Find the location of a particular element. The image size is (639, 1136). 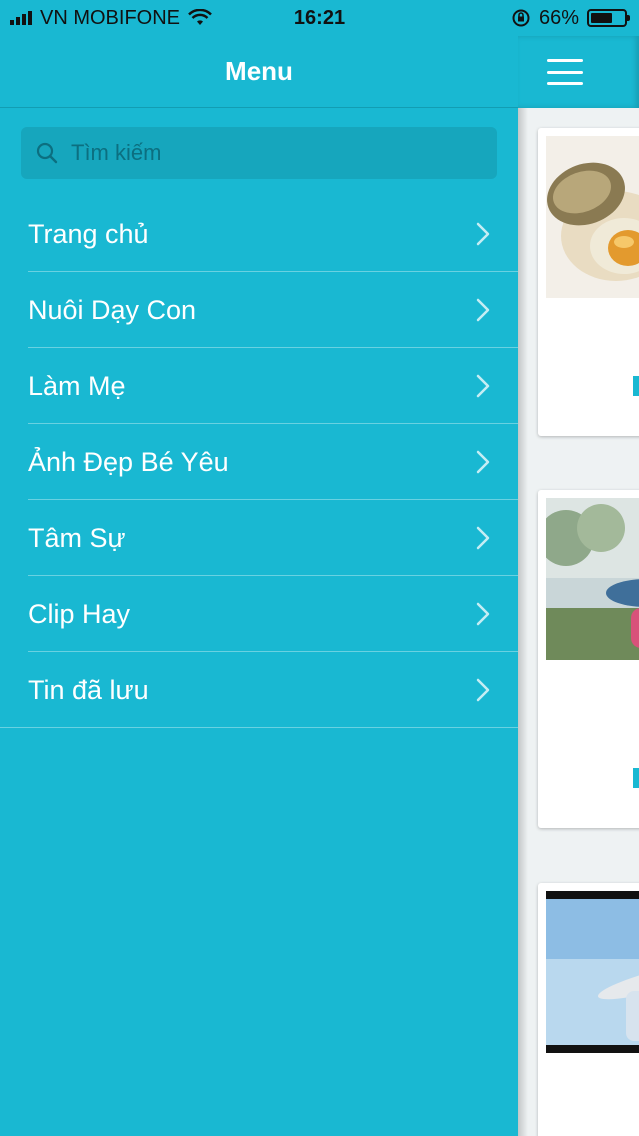

battery-percent: 66% is located at coordinates (558, 17).